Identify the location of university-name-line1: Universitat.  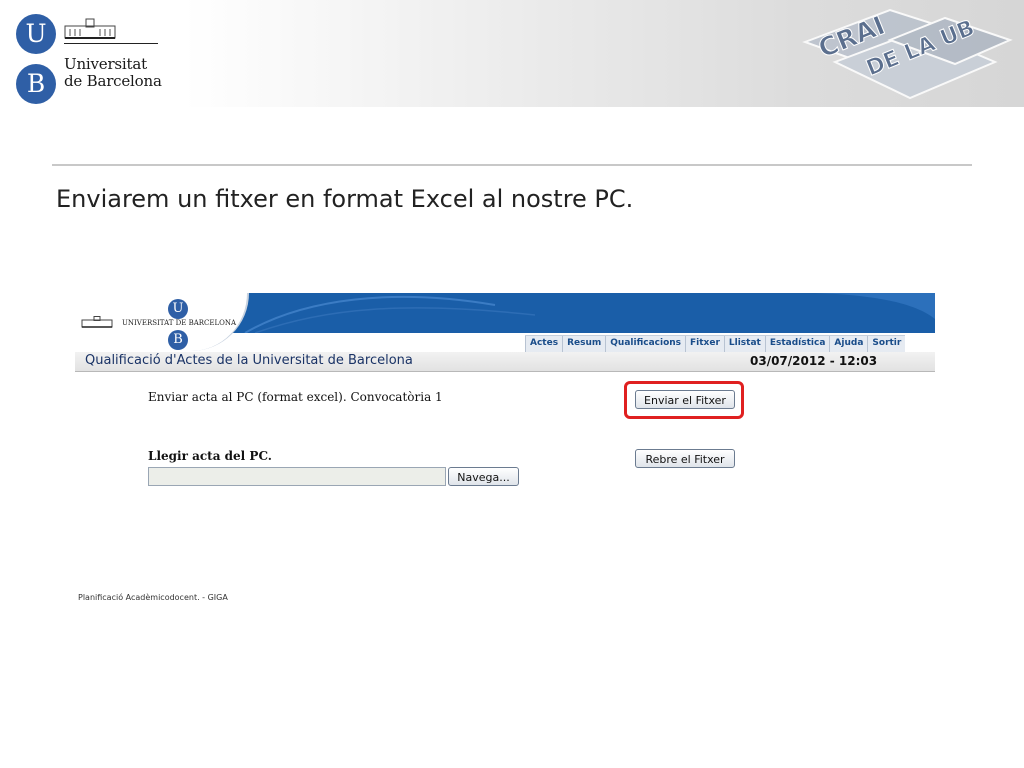
(105, 64).